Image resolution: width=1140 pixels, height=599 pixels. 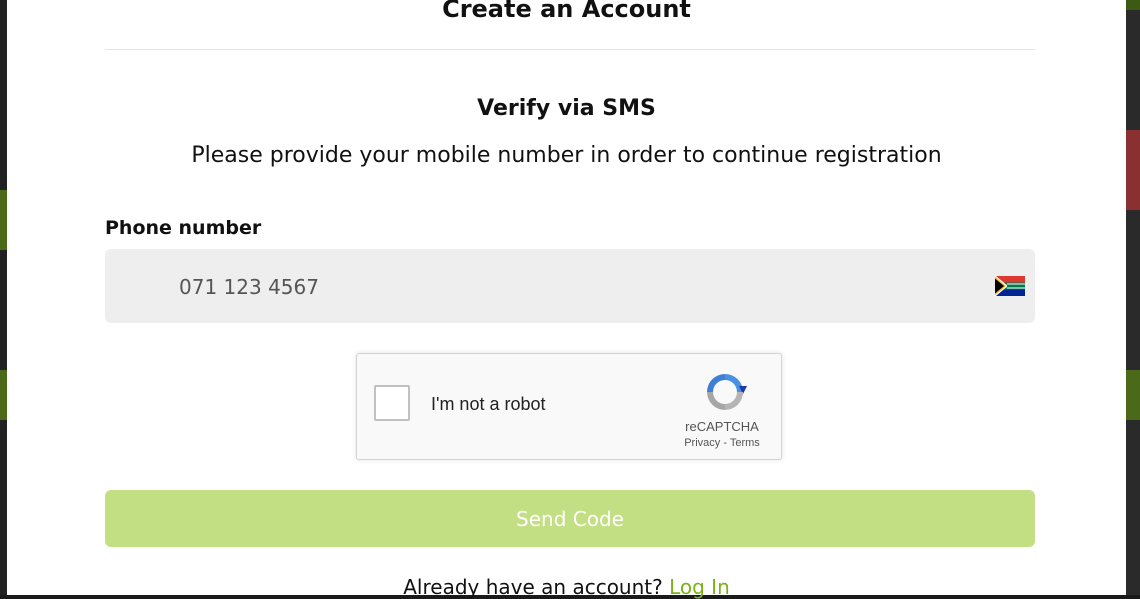 What do you see at coordinates (533, 587) in the screenshot?
I see `login-prompt-text: Already have an account?` at bounding box center [533, 587].